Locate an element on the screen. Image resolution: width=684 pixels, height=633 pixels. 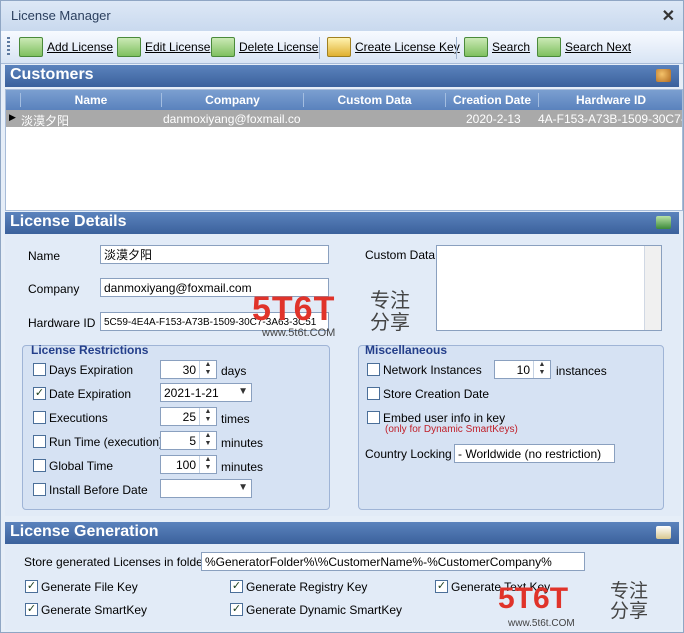
license-details-icon is located at coordinates (663, 222).